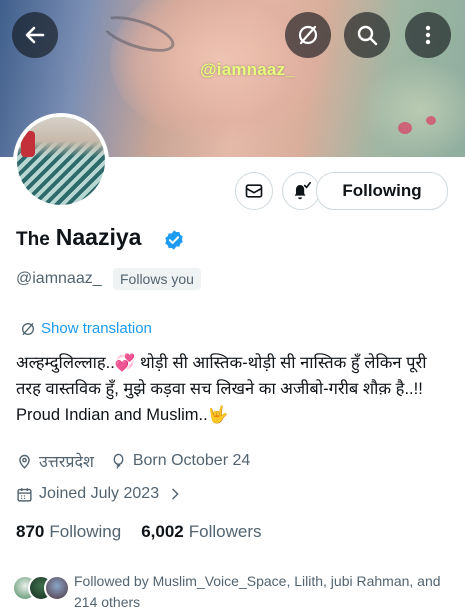 The width and height of the screenshot is (465, 614). What do you see at coordinates (66, 462) in the screenshot?
I see `location-text: उत्तरप्रदेश` at bounding box center [66, 462].